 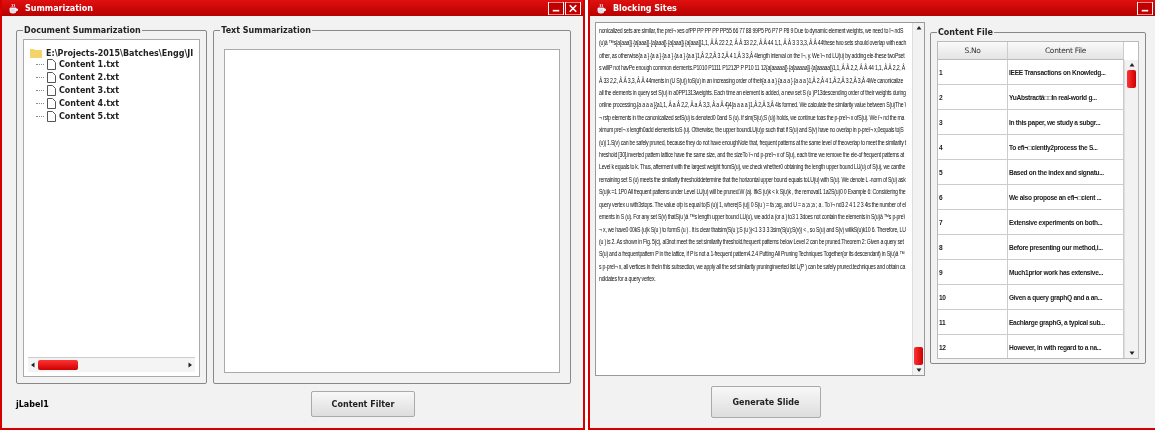 What do you see at coordinates (112, 53) in the screenshot?
I see `tree-item: E:\Projects-2015\Batches\Engg\JI` at bounding box center [112, 53].